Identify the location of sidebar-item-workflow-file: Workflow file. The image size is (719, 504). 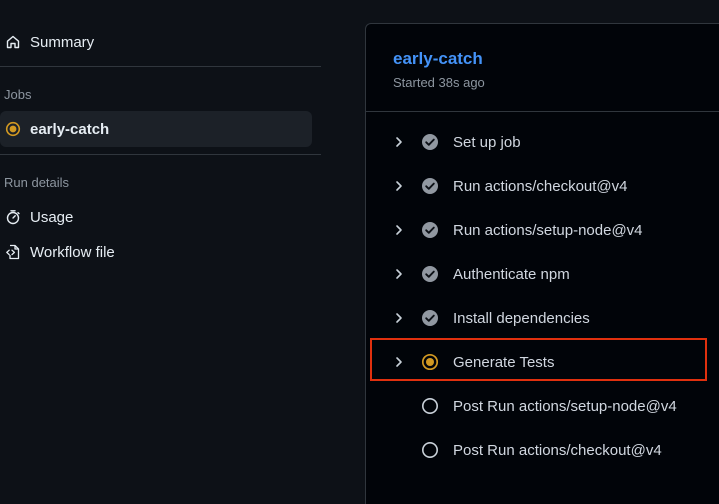
(57, 252).